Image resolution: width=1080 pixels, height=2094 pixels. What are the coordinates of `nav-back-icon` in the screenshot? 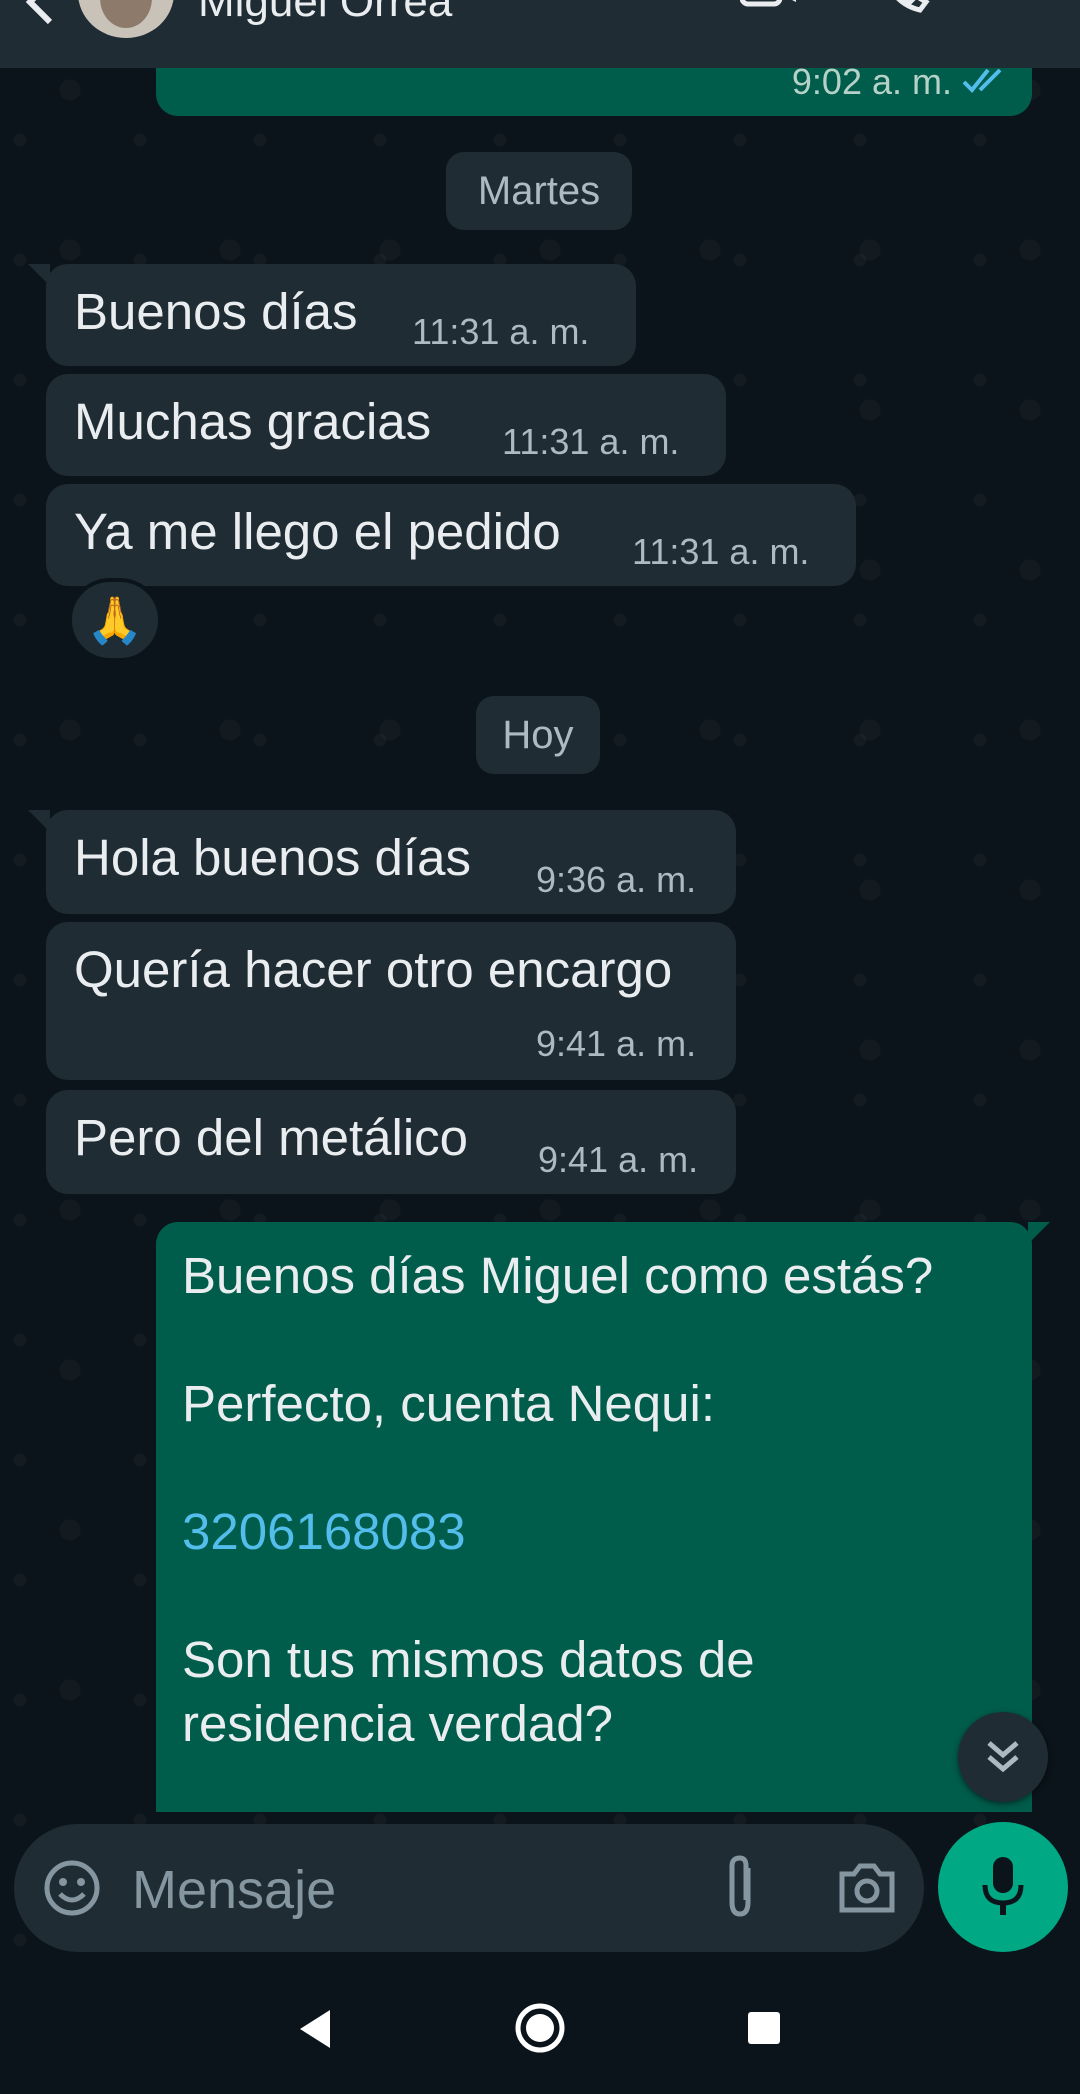 It's located at (315, 2029).